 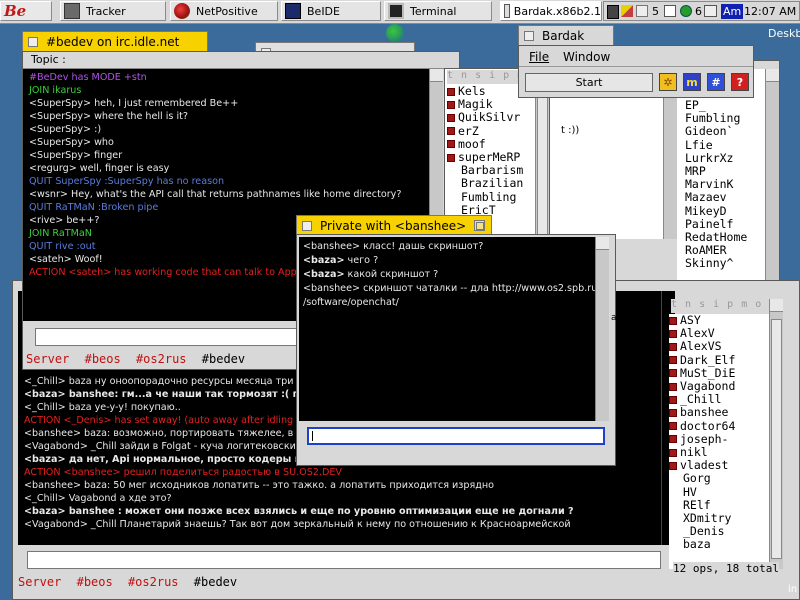 I want to click on nick-item: Lfie, so click(x=725, y=145).